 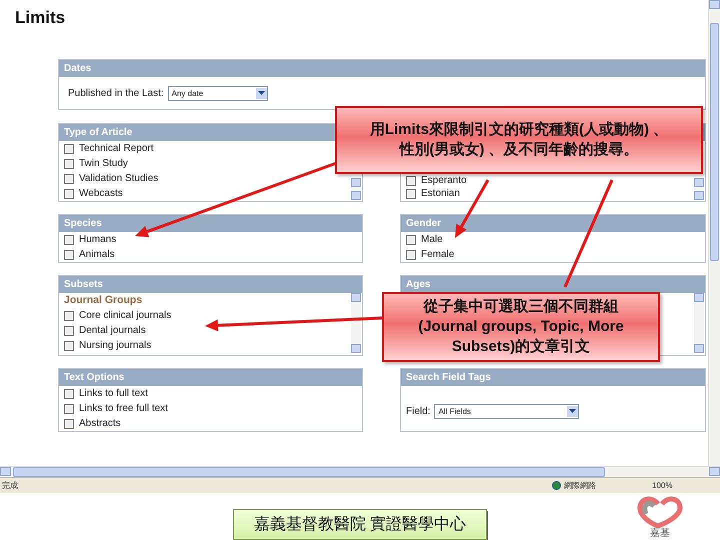 I want to click on checkbox-label: Twin Study, so click(x=103, y=163).